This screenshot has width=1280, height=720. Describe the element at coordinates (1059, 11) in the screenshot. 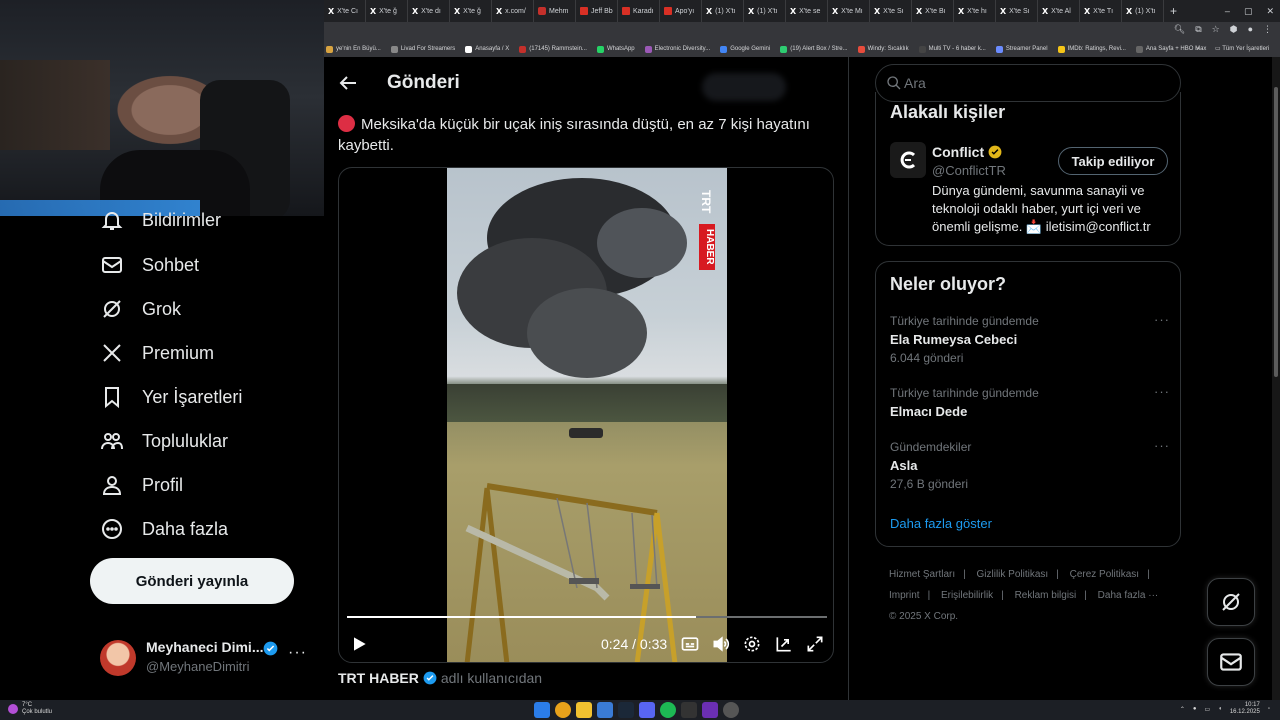

I see `browser-tab: X X'te Al` at that location.